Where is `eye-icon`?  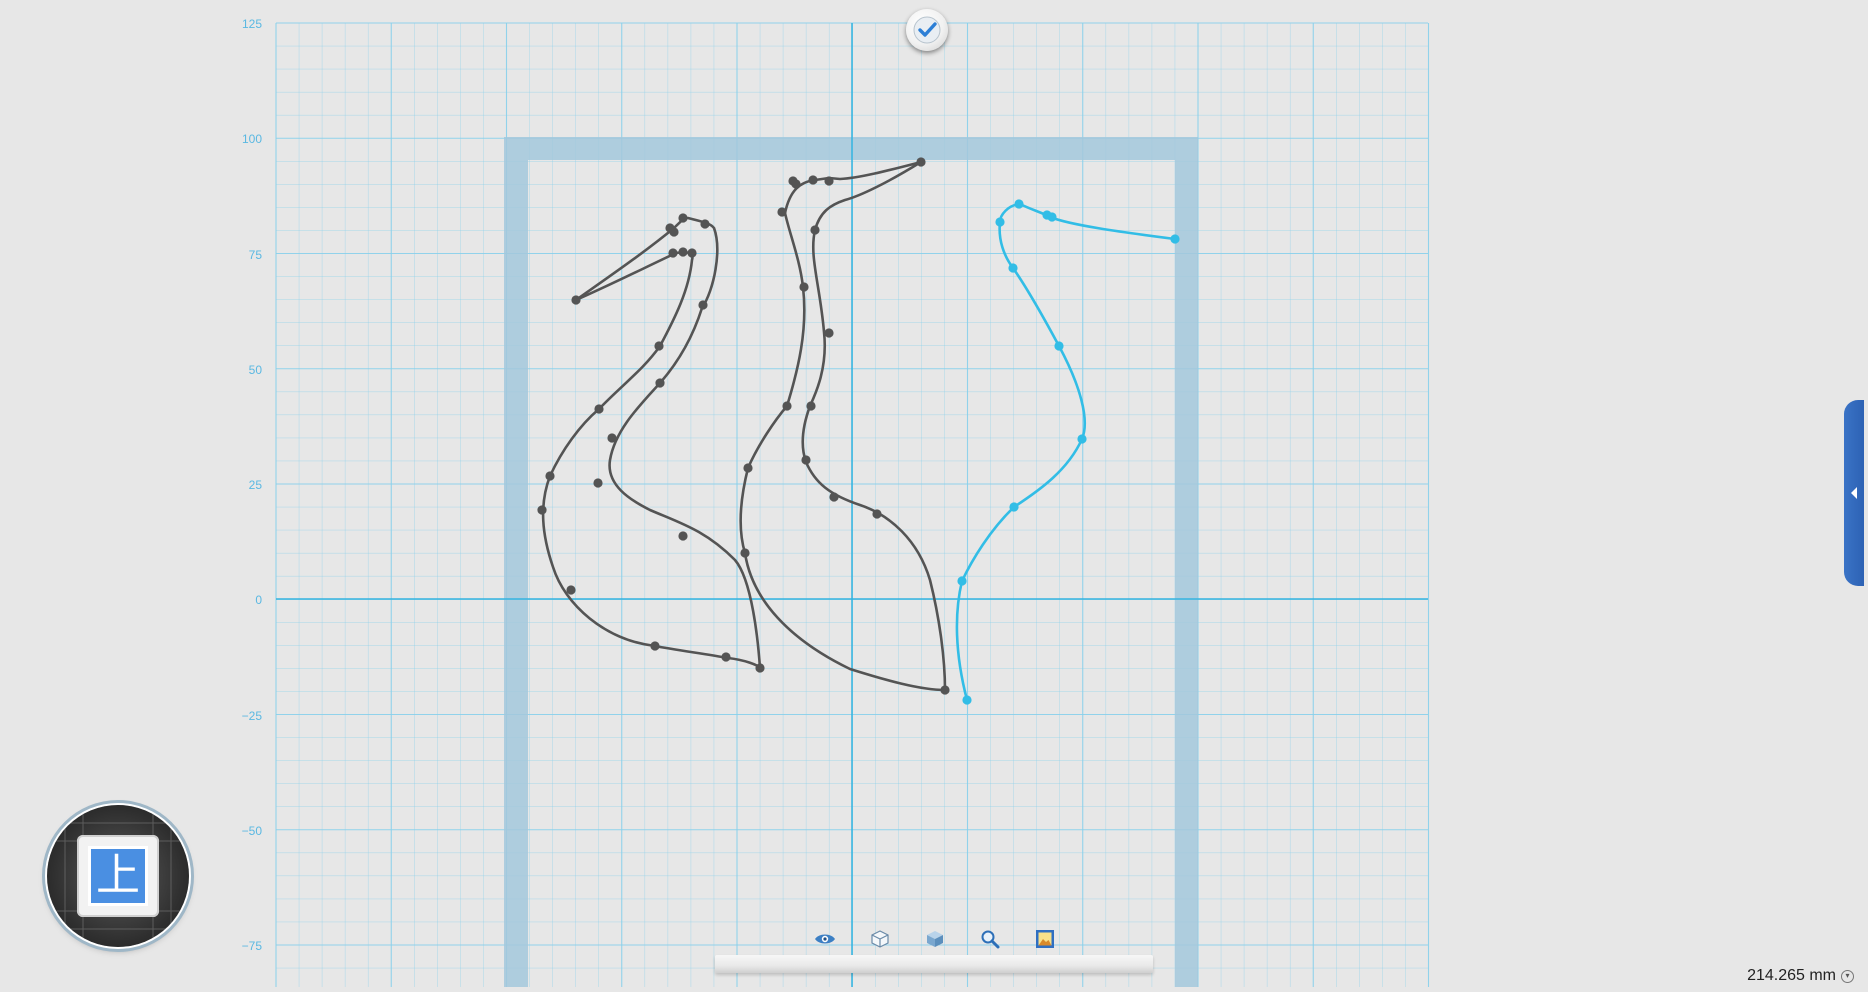
eye-icon is located at coordinates (825, 939).